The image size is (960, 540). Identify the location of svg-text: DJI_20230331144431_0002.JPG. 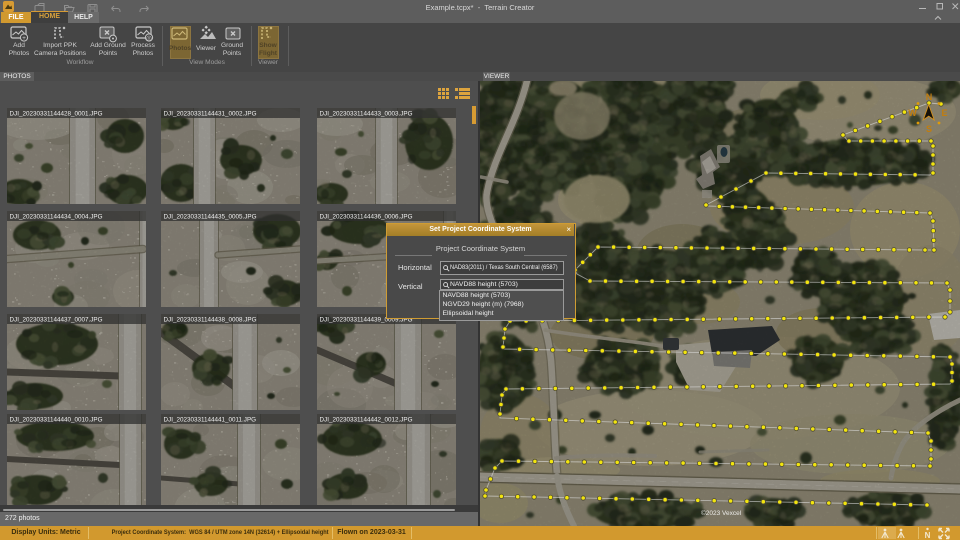
(210, 114).